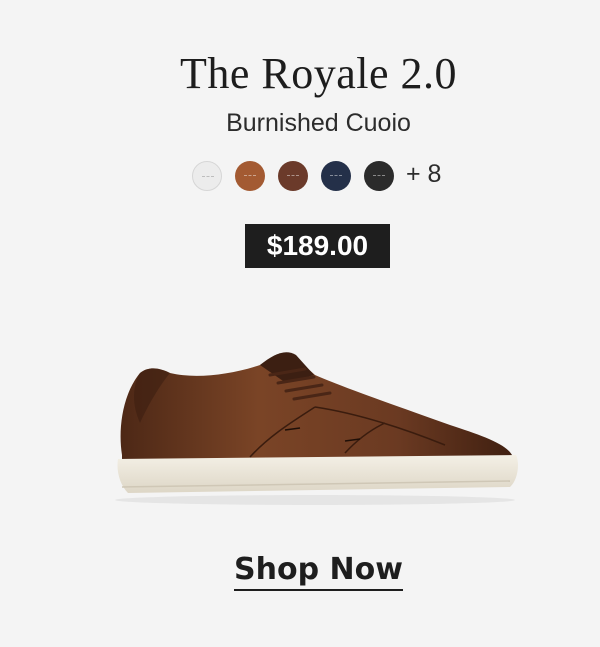 The height and width of the screenshot is (647, 600). Describe the element at coordinates (318, 571) in the screenshot. I see `shop-now-link: Shop Now` at that location.